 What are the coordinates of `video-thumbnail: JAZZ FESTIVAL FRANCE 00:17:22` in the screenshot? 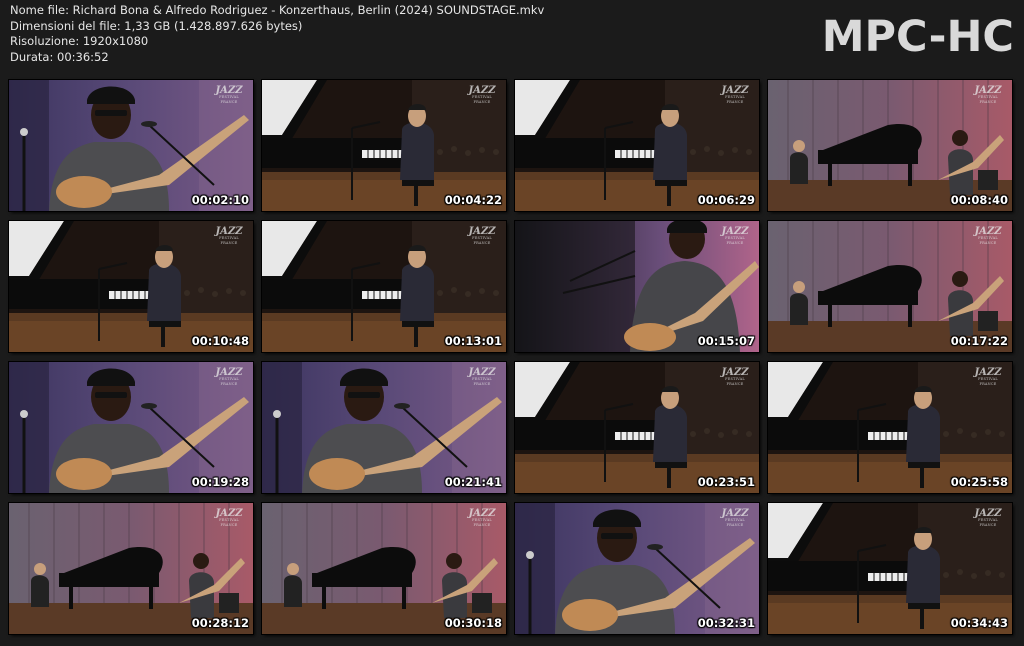 It's located at (890, 286).